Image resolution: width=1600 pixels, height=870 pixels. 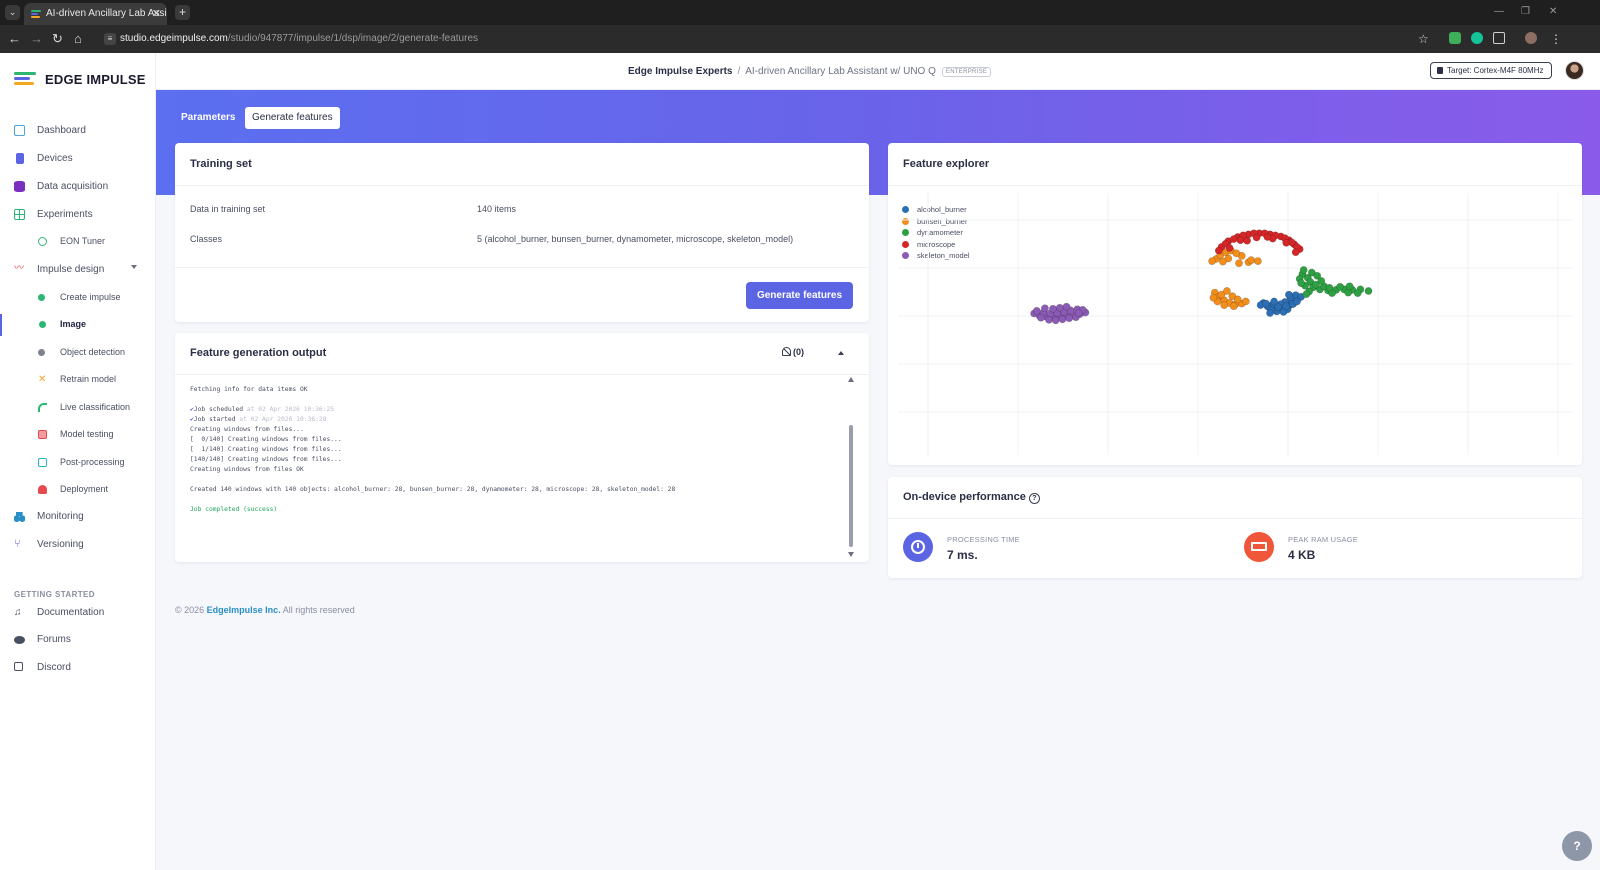 What do you see at coordinates (77, 242) in the screenshot?
I see `sidebar-item-eon-tuner: EON Tuner` at bounding box center [77, 242].